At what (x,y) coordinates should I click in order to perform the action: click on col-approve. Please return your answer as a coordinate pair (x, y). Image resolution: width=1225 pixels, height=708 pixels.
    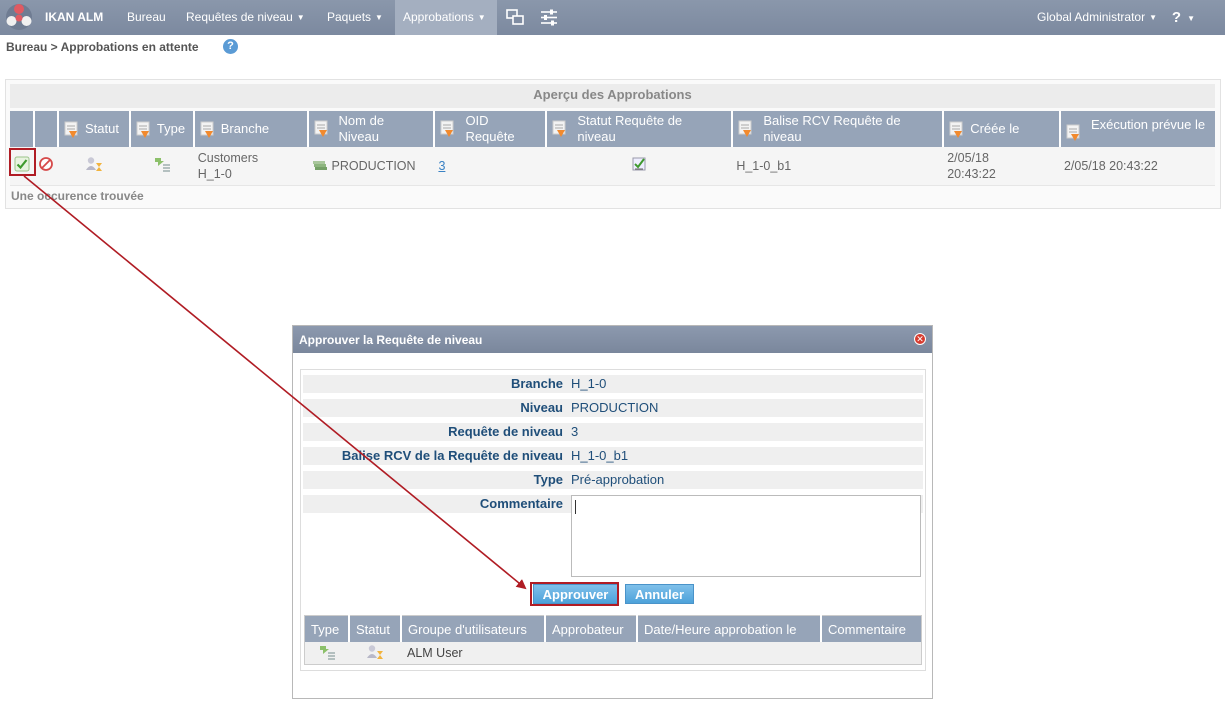
    Looking at the image, I should click on (22, 129).